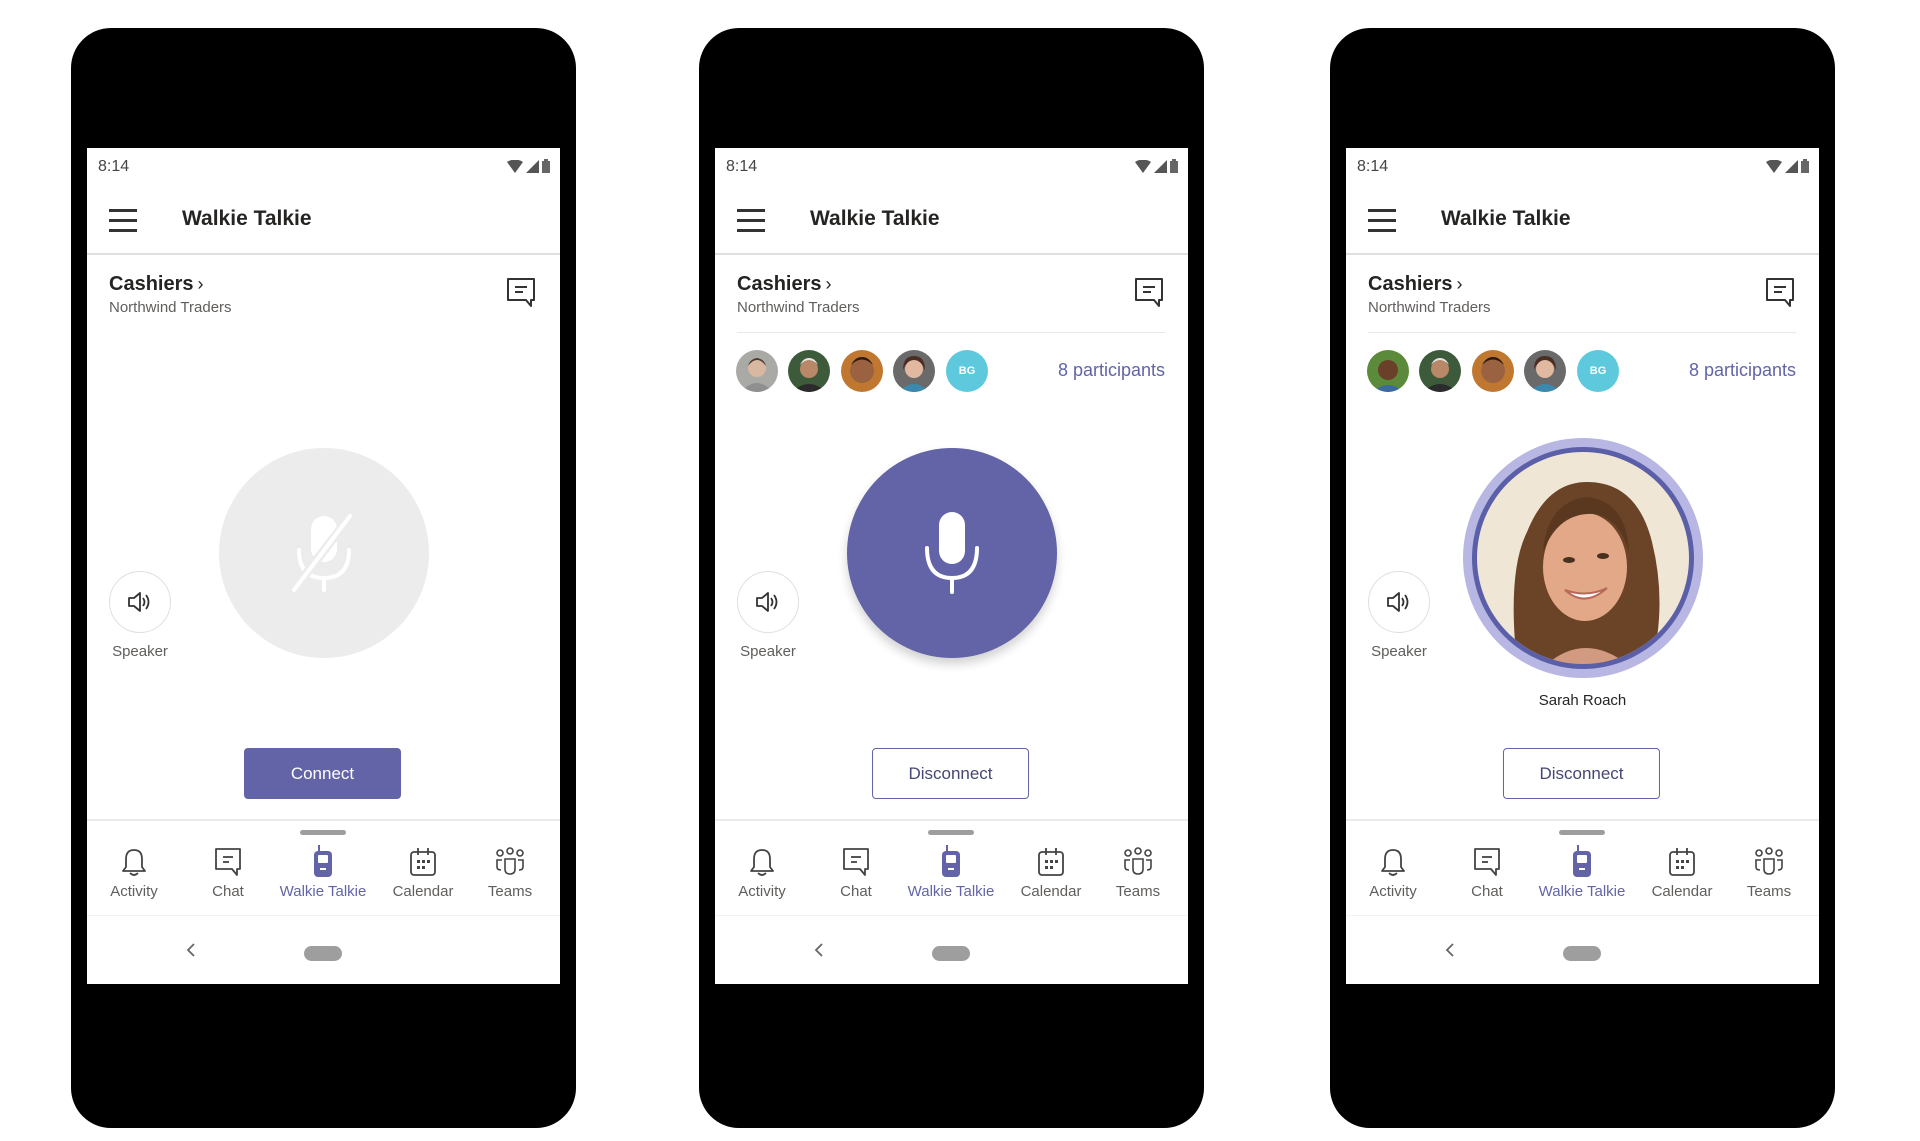 The image size is (1920, 1141). Describe the element at coordinates (1582, 700) in the screenshot. I see `active-speaker-name: Sarah Roach` at that location.